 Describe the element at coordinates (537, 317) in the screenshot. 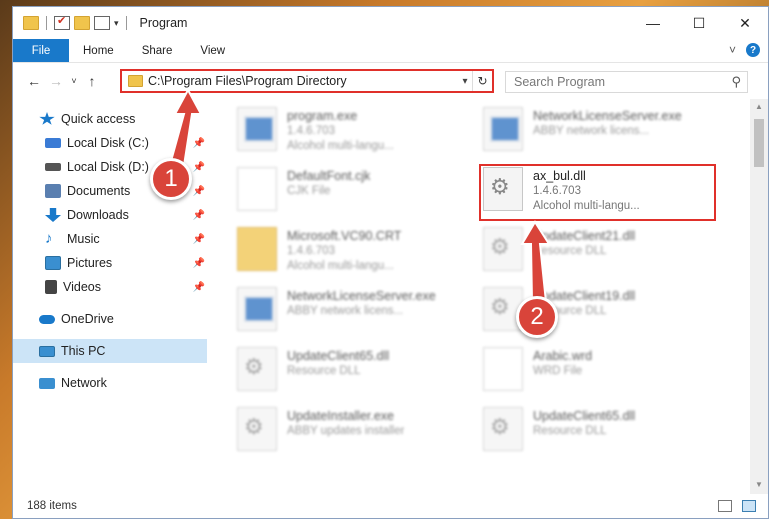

I see `step-badge-2: 2` at that location.